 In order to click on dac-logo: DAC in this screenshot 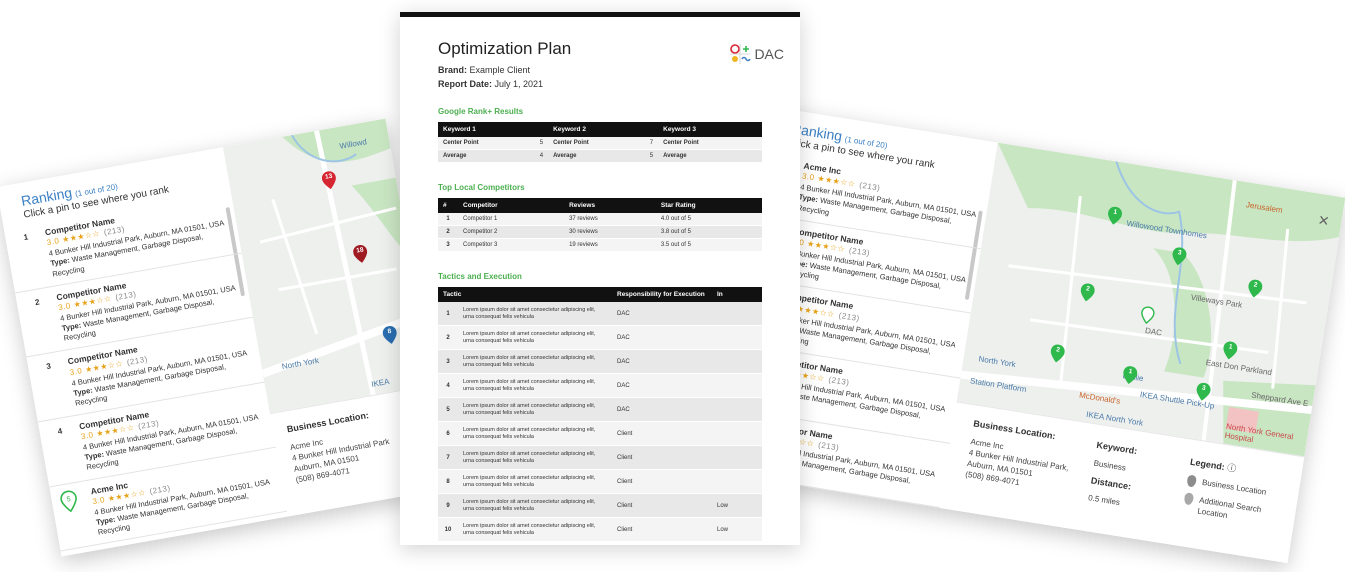, I will do `click(756, 54)`.